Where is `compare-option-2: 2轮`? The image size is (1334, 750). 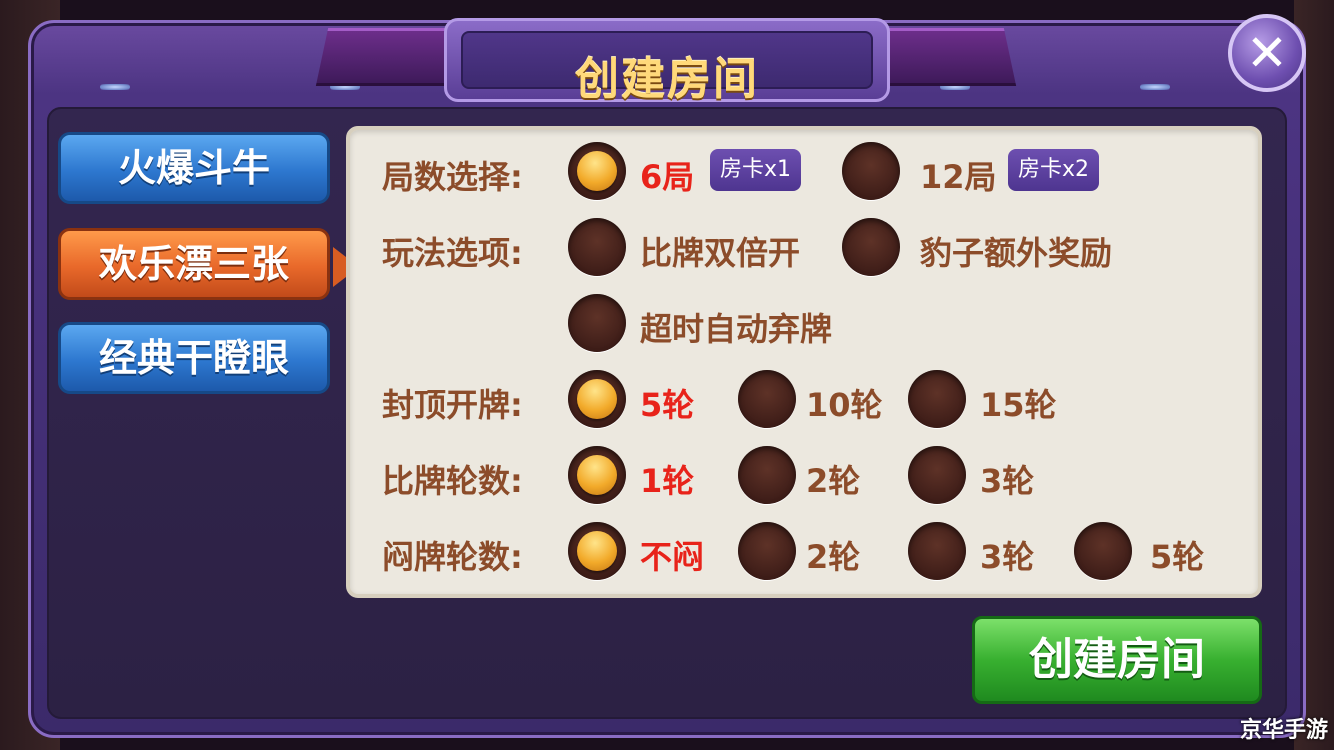 compare-option-2: 2轮 is located at coordinates (808, 476).